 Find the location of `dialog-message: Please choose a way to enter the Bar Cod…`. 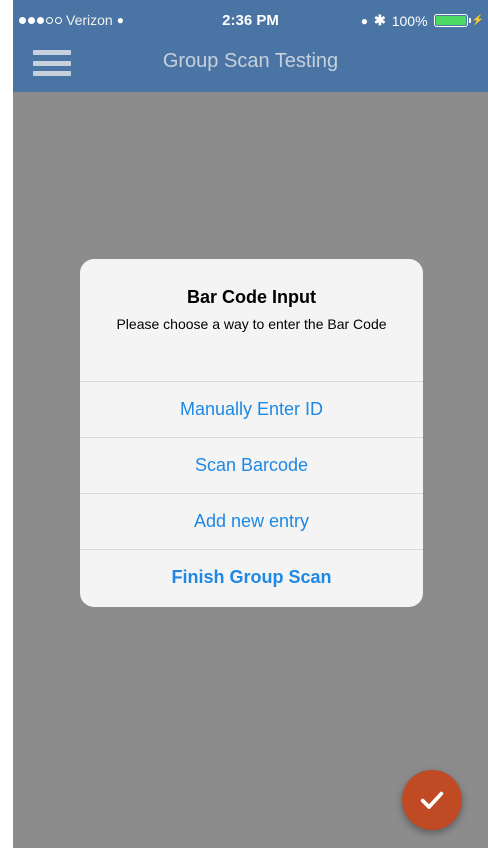

dialog-message: Please choose a way to enter the Bar Cod… is located at coordinates (251, 324).